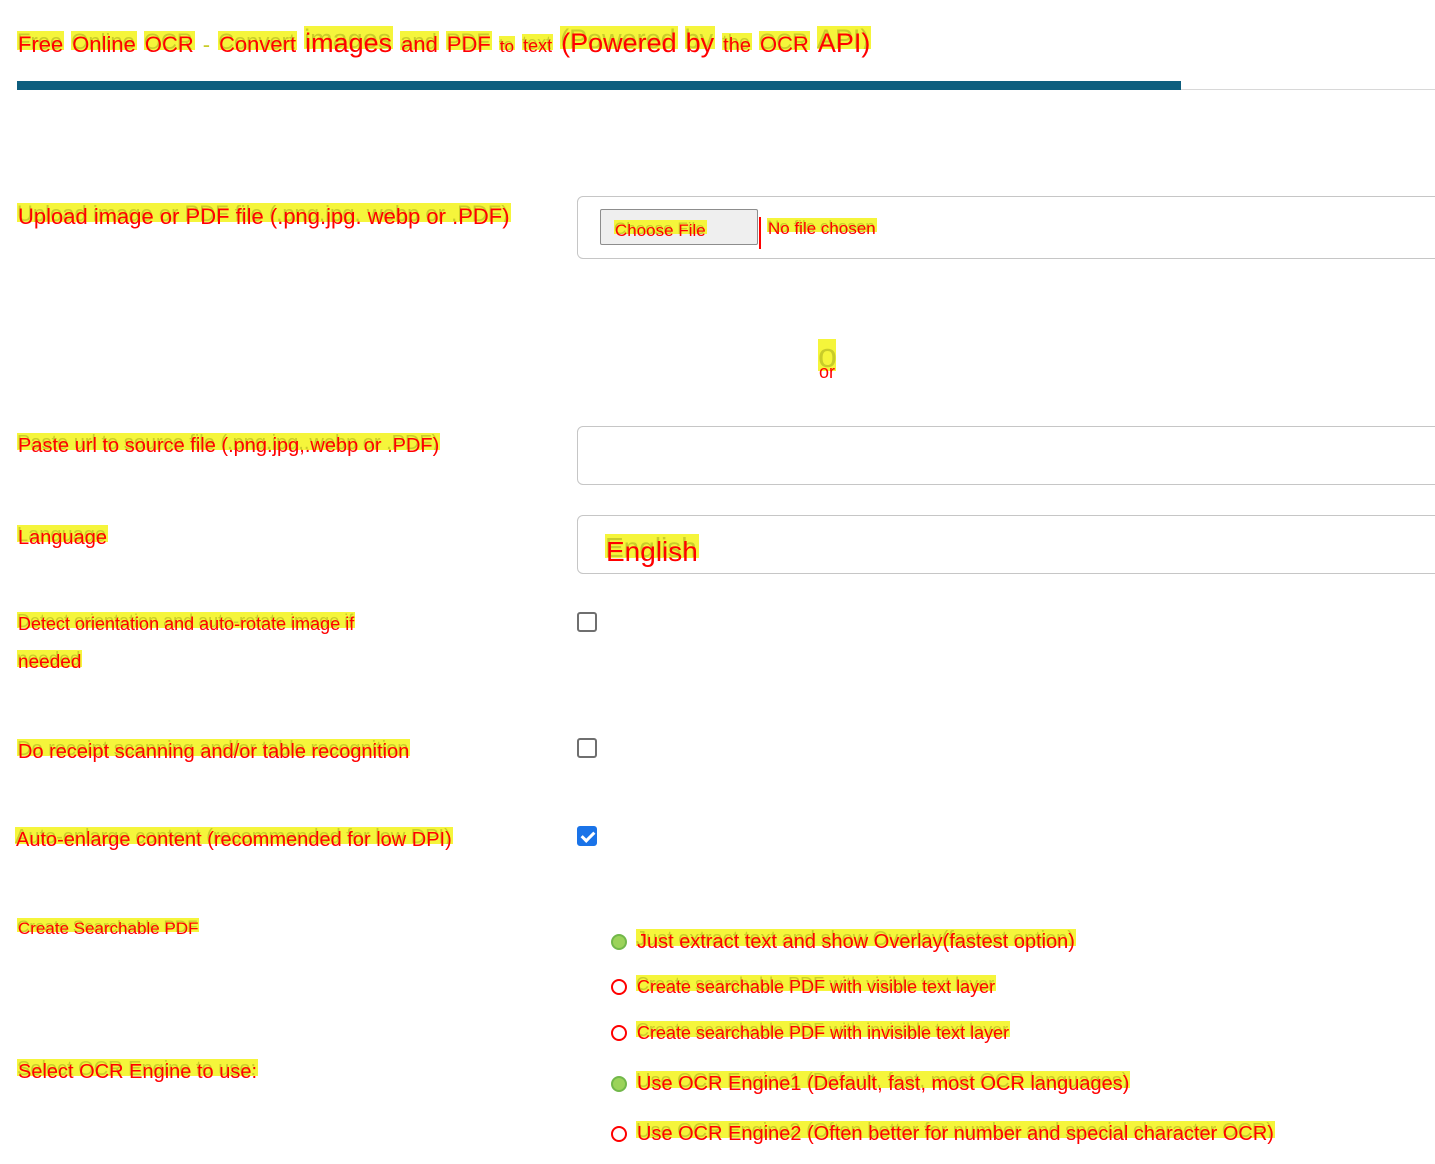 The width and height of the screenshot is (1435, 1164). Describe the element at coordinates (41, 43) in the screenshot. I see `title-word: Free Free` at that location.